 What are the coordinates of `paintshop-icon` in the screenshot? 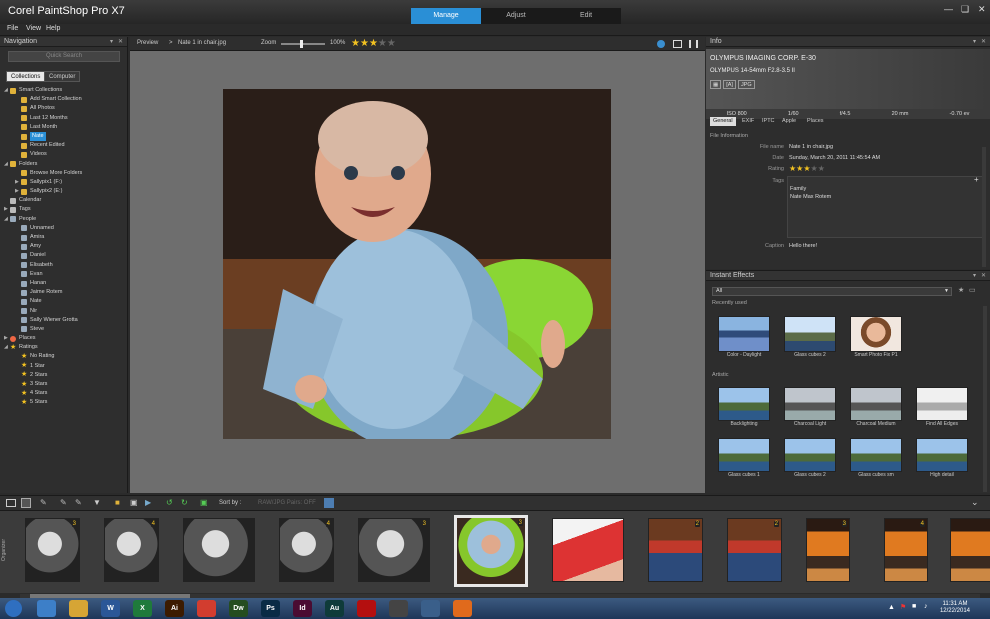 It's located at (398, 608).